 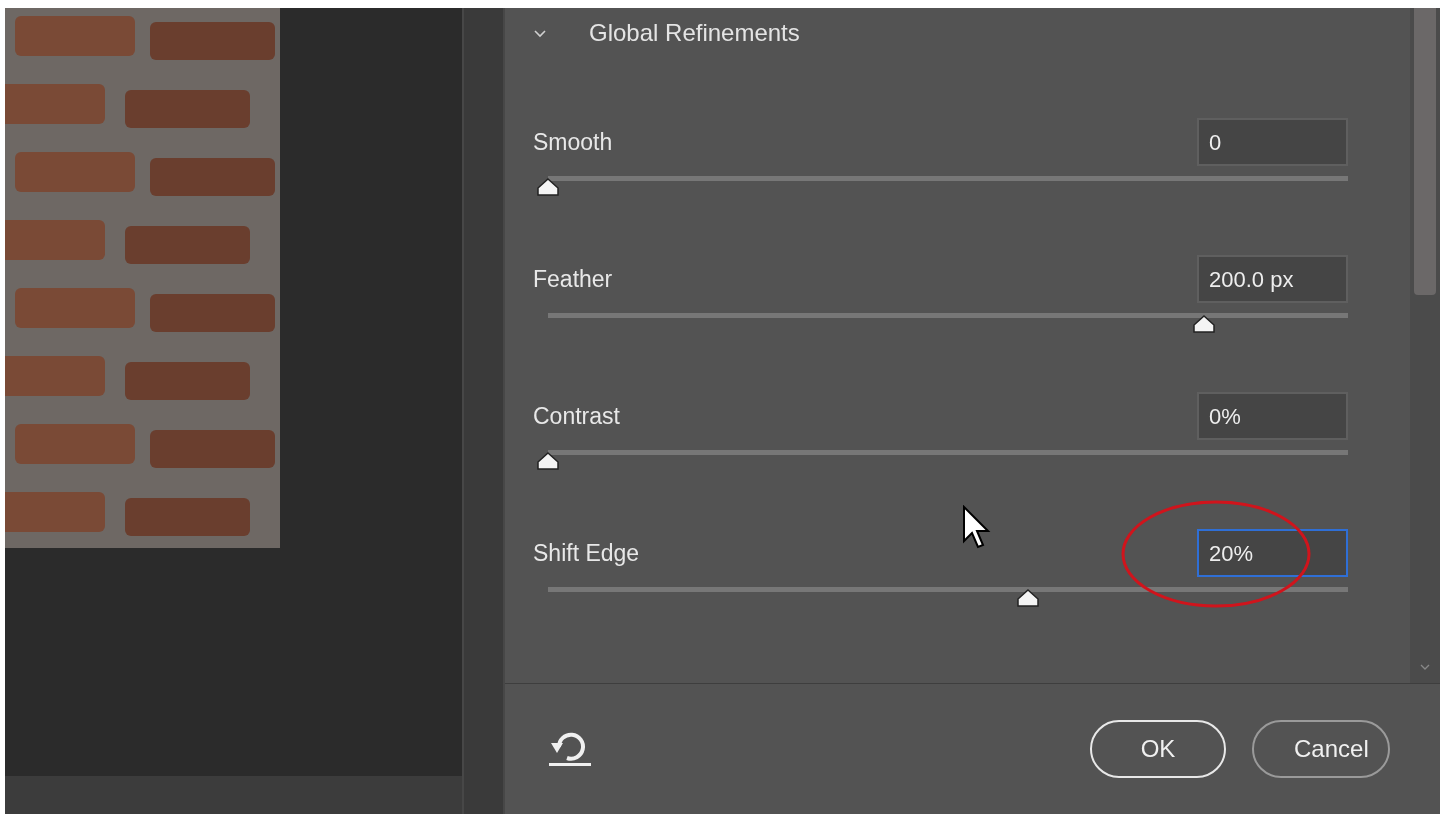 I want to click on cursor-icon, so click(x=977, y=527).